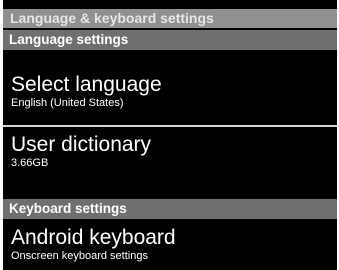  I want to click on screen-title: Language & keyboard settings, so click(170, 18).